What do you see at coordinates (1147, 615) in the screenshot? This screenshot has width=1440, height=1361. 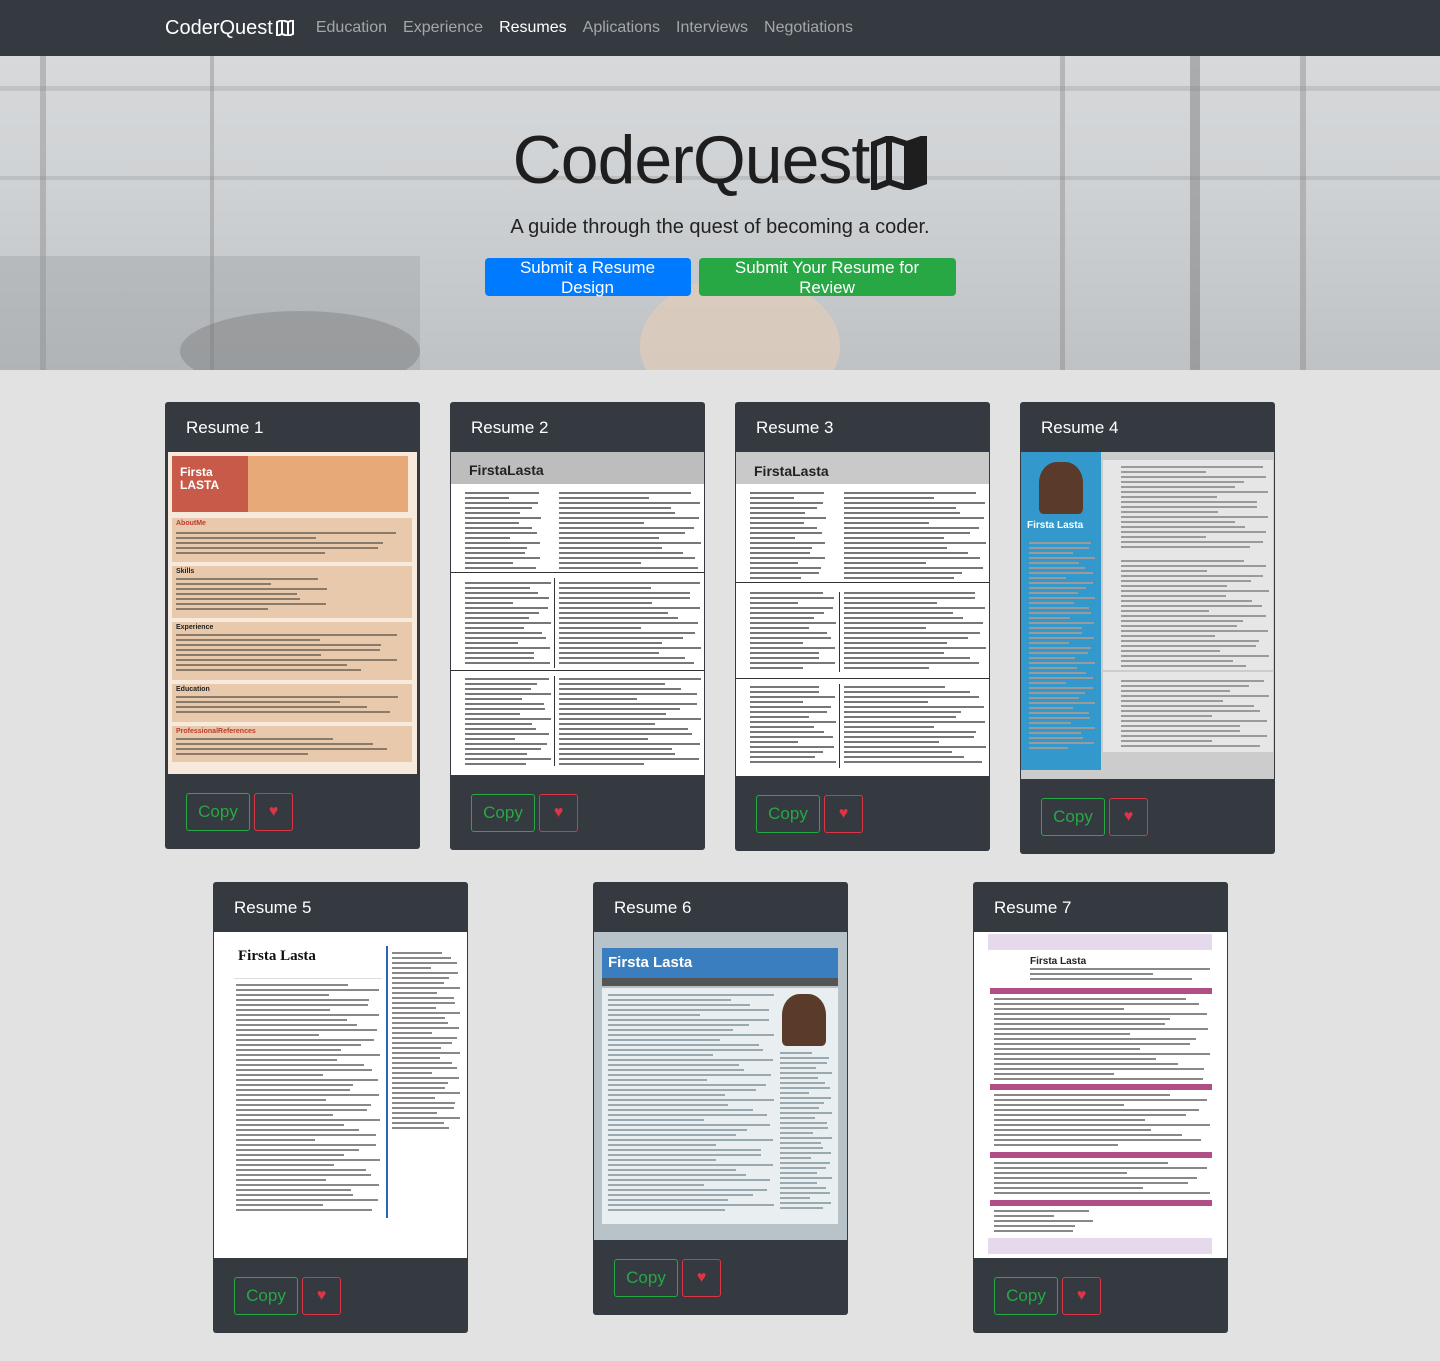 I see `resume-preview-4: Firsta Lasta` at bounding box center [1147, 615].